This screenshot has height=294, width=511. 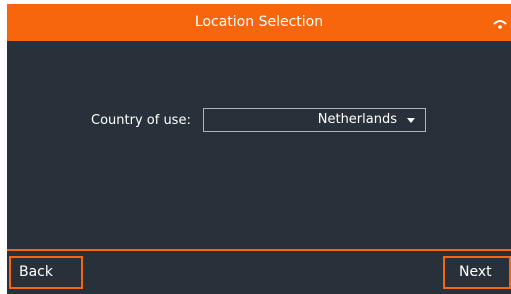 I want to click on header-bar: Location Selection, so click(x=259, y=22).